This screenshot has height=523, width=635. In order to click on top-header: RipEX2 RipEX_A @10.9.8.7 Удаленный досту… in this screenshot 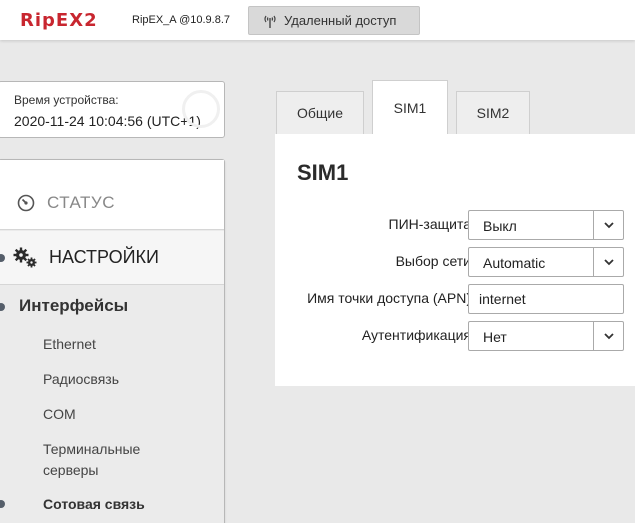, I will do `click(317, 20)`.